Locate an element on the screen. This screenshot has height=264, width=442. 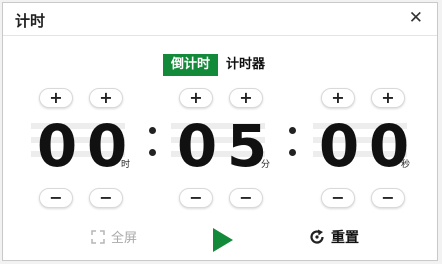
minutes-ones-minus-button: − is located at coordinates (246, 198).